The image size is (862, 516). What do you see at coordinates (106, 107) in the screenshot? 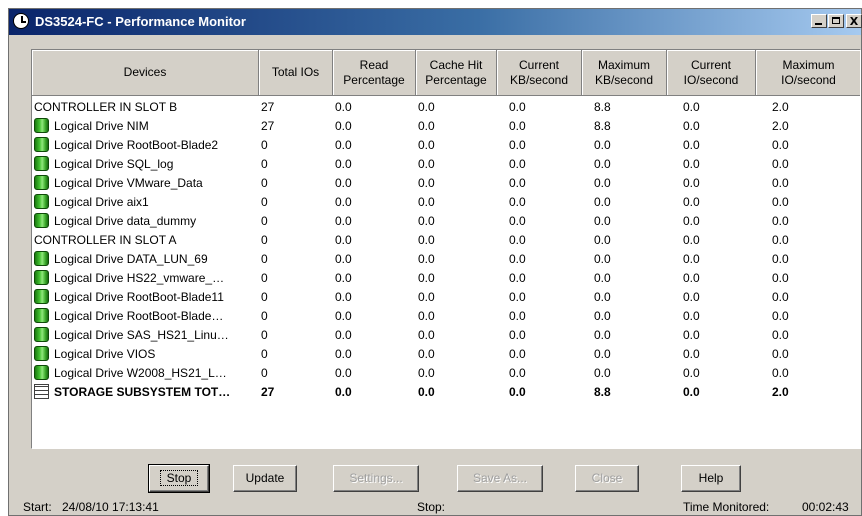
I see `device-name: CONTROLLER IN SLOT B` at bounding box center [106, 107].